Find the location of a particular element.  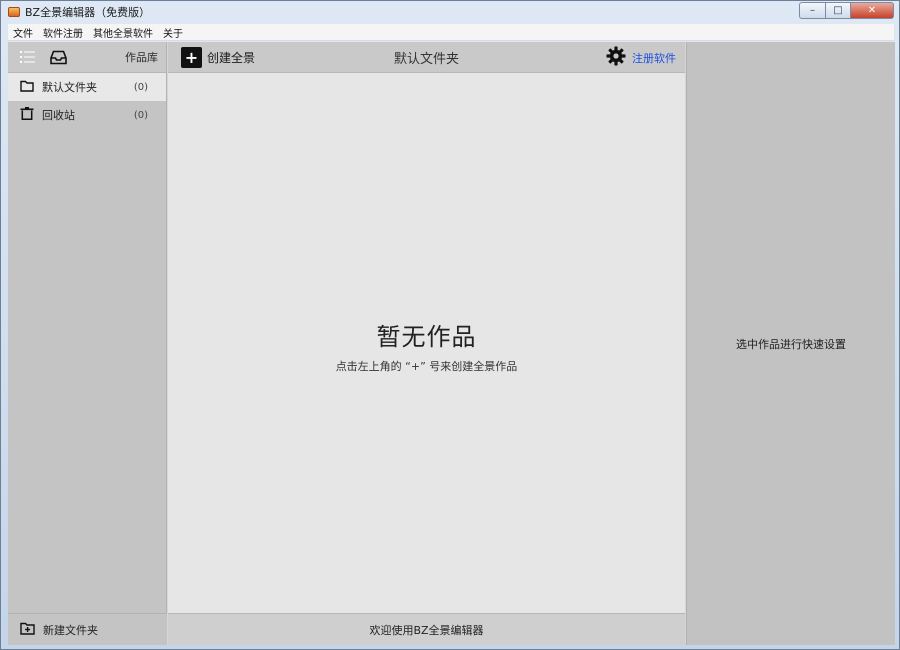

sidebar-toolbar: 作品库 is located at coordinates (87, 57).